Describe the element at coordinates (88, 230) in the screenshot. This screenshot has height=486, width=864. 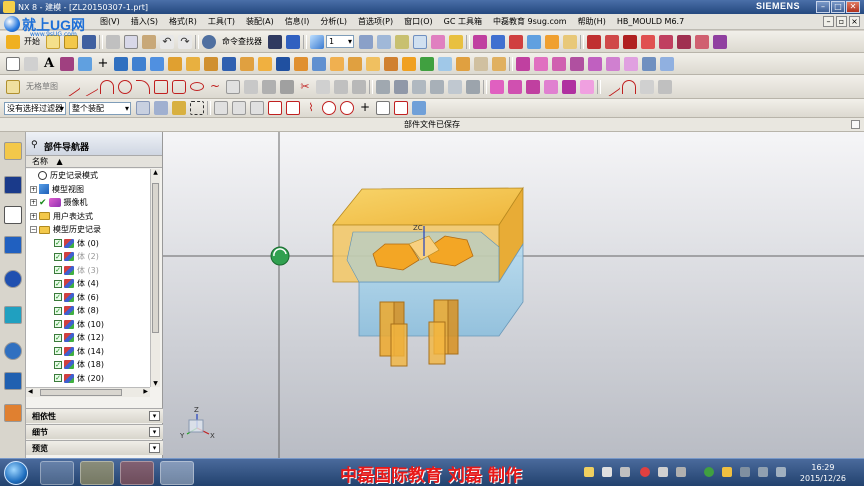
I see `tree-item-model-history: − 模型历史记录` at that location.